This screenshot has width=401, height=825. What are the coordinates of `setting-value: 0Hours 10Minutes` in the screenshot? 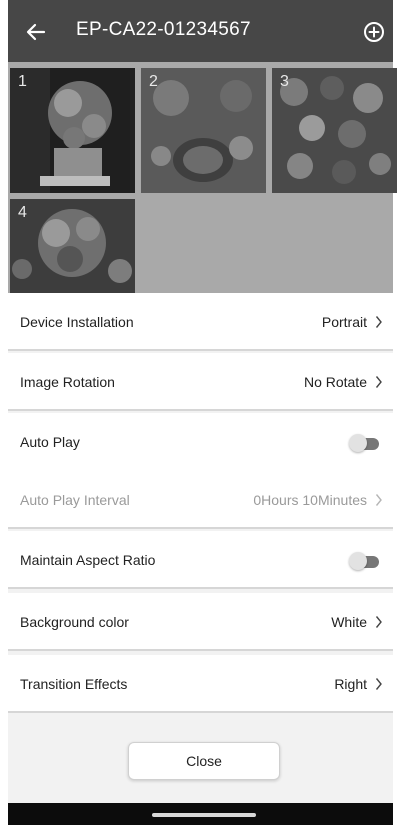 It's located at (310, 500).